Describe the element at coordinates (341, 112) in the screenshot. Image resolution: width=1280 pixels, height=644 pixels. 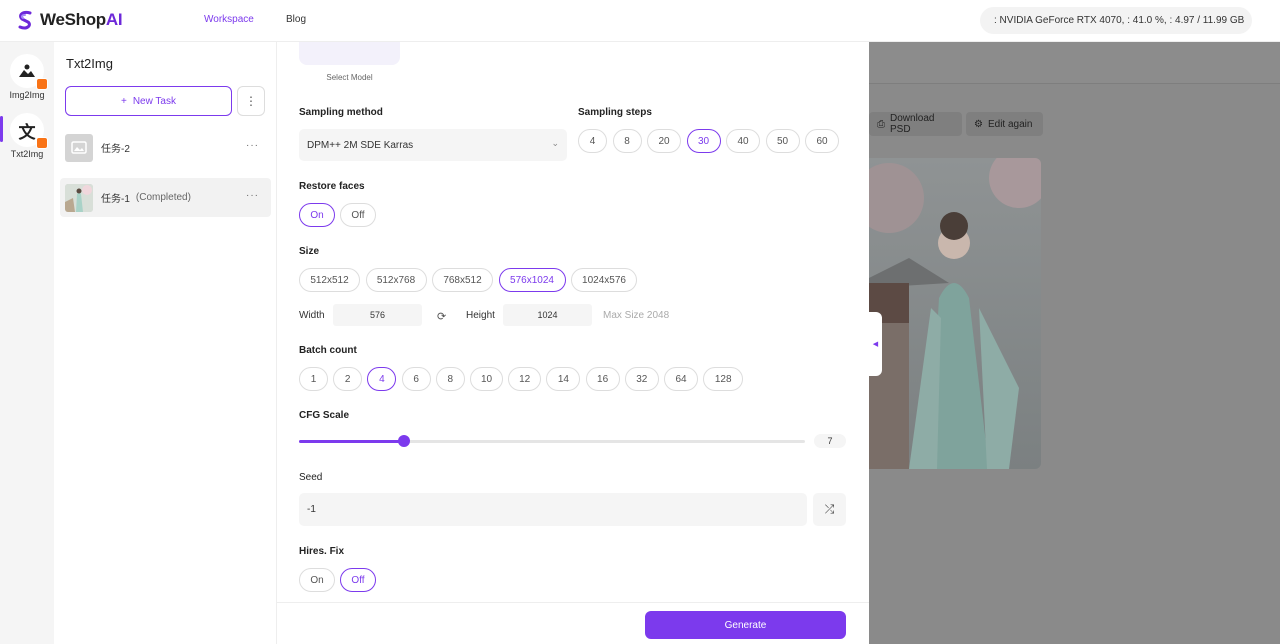
I see `sampling-method-label: Sampling method` at that location.